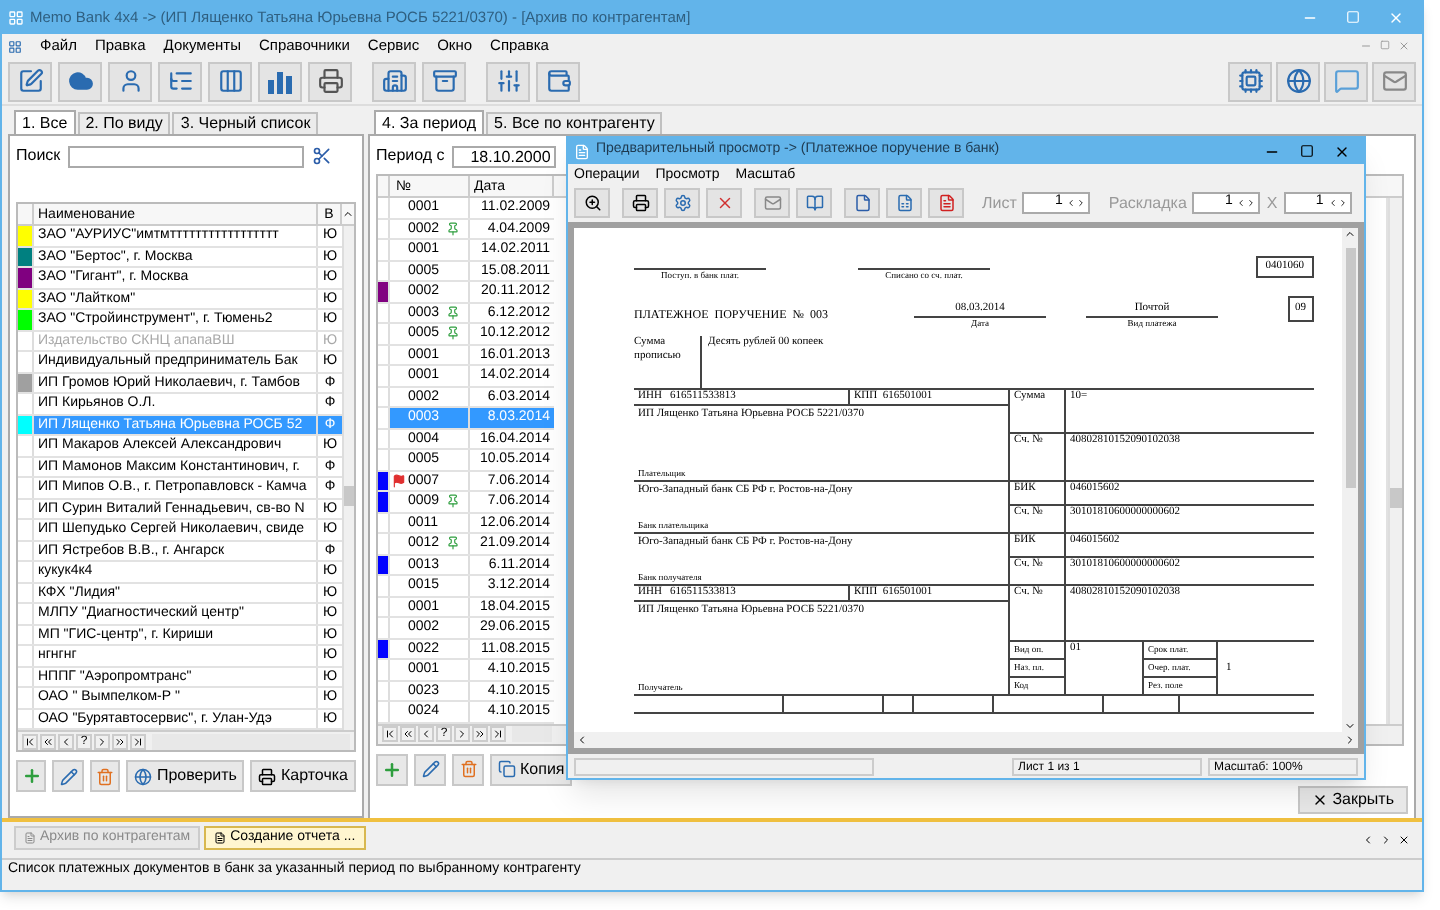 This screenshot has width=1440, height=910. I want to click on cancel-print-button, so click(724, 203).